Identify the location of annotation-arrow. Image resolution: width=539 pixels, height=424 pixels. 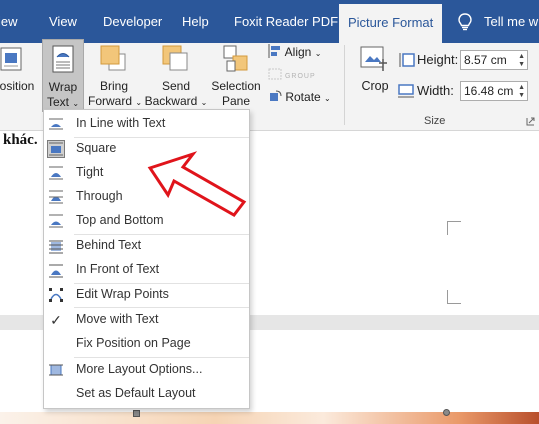
(197, 184).